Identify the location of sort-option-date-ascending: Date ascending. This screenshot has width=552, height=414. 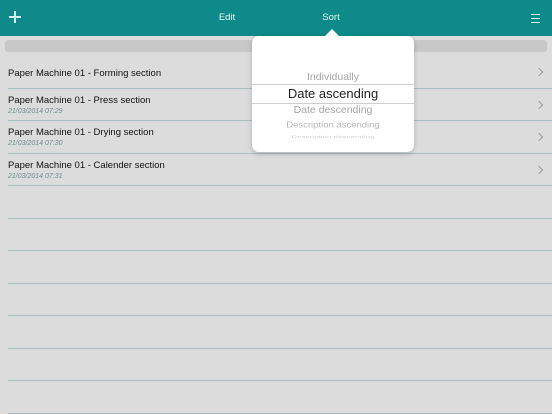
(333, 93).